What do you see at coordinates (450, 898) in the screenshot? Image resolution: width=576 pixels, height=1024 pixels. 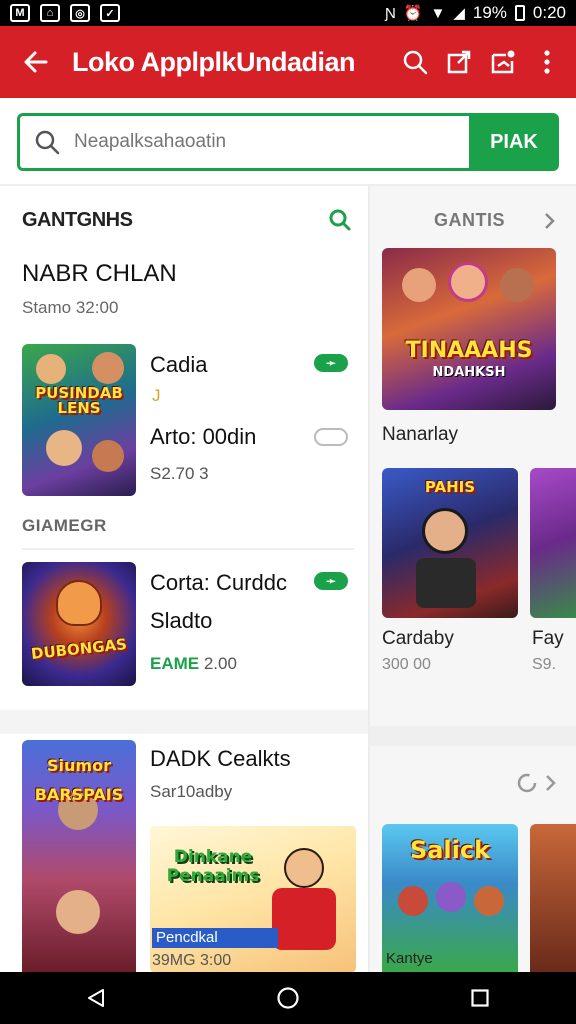 I see `game-card-thumbnail: Salick Kantye` at bounding box center [450, 898].